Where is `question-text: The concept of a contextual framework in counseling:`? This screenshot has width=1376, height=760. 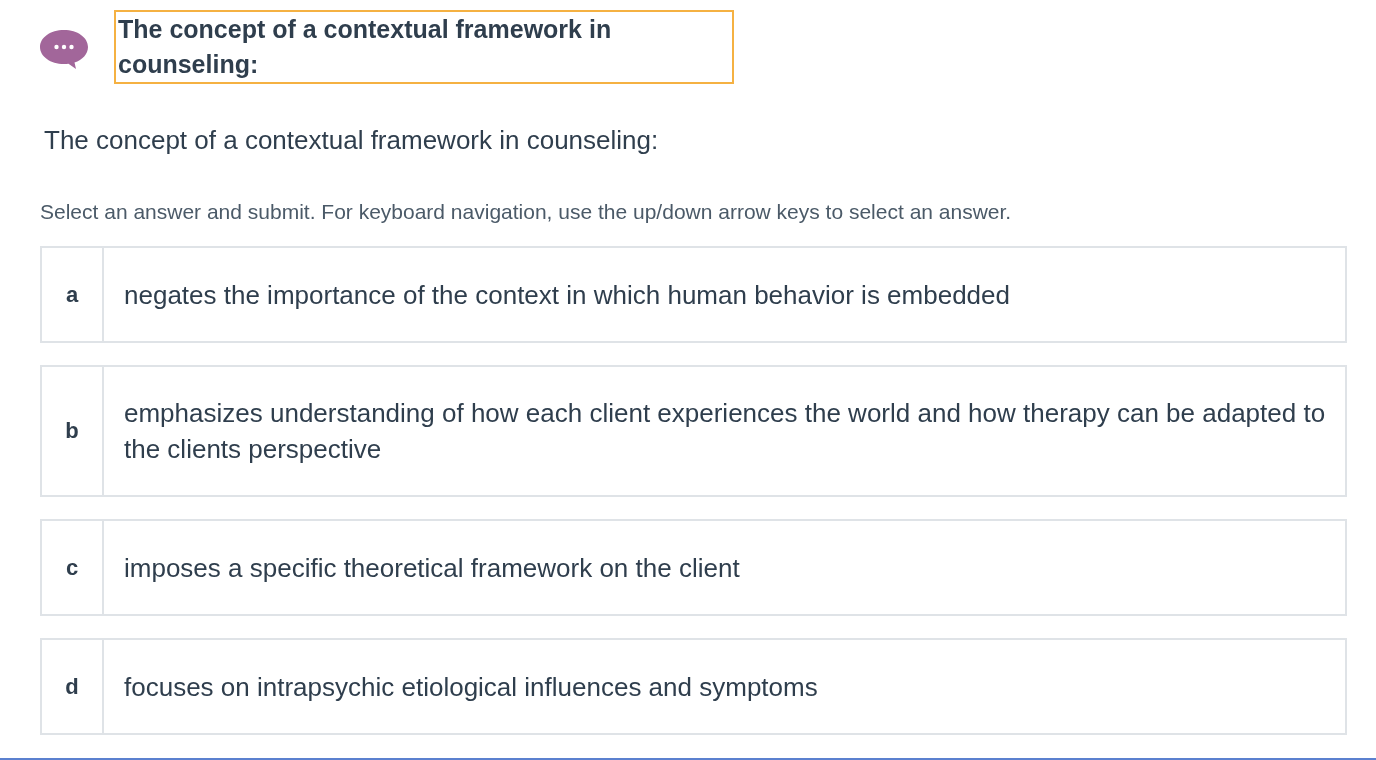 question-text: The concept of a contextual framework in counseling: is located at coordinates (352, 140).